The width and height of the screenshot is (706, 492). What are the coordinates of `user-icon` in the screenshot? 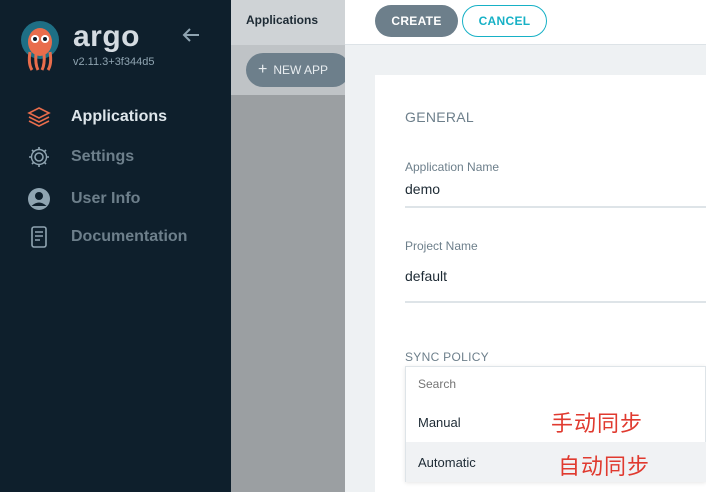 It's located at (39, 199).